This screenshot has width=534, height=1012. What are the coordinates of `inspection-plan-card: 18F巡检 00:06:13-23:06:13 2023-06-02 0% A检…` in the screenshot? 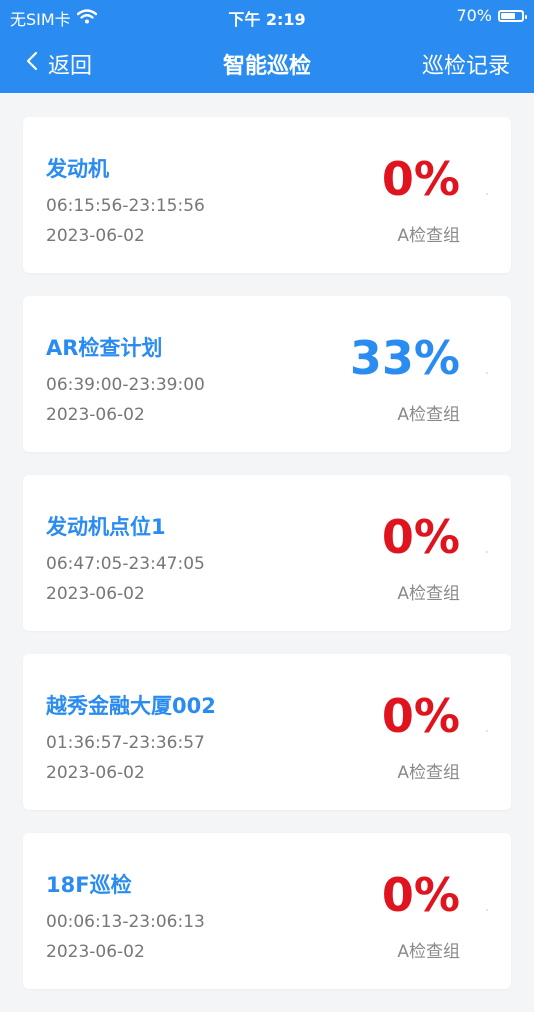 It's located at (267, 911).